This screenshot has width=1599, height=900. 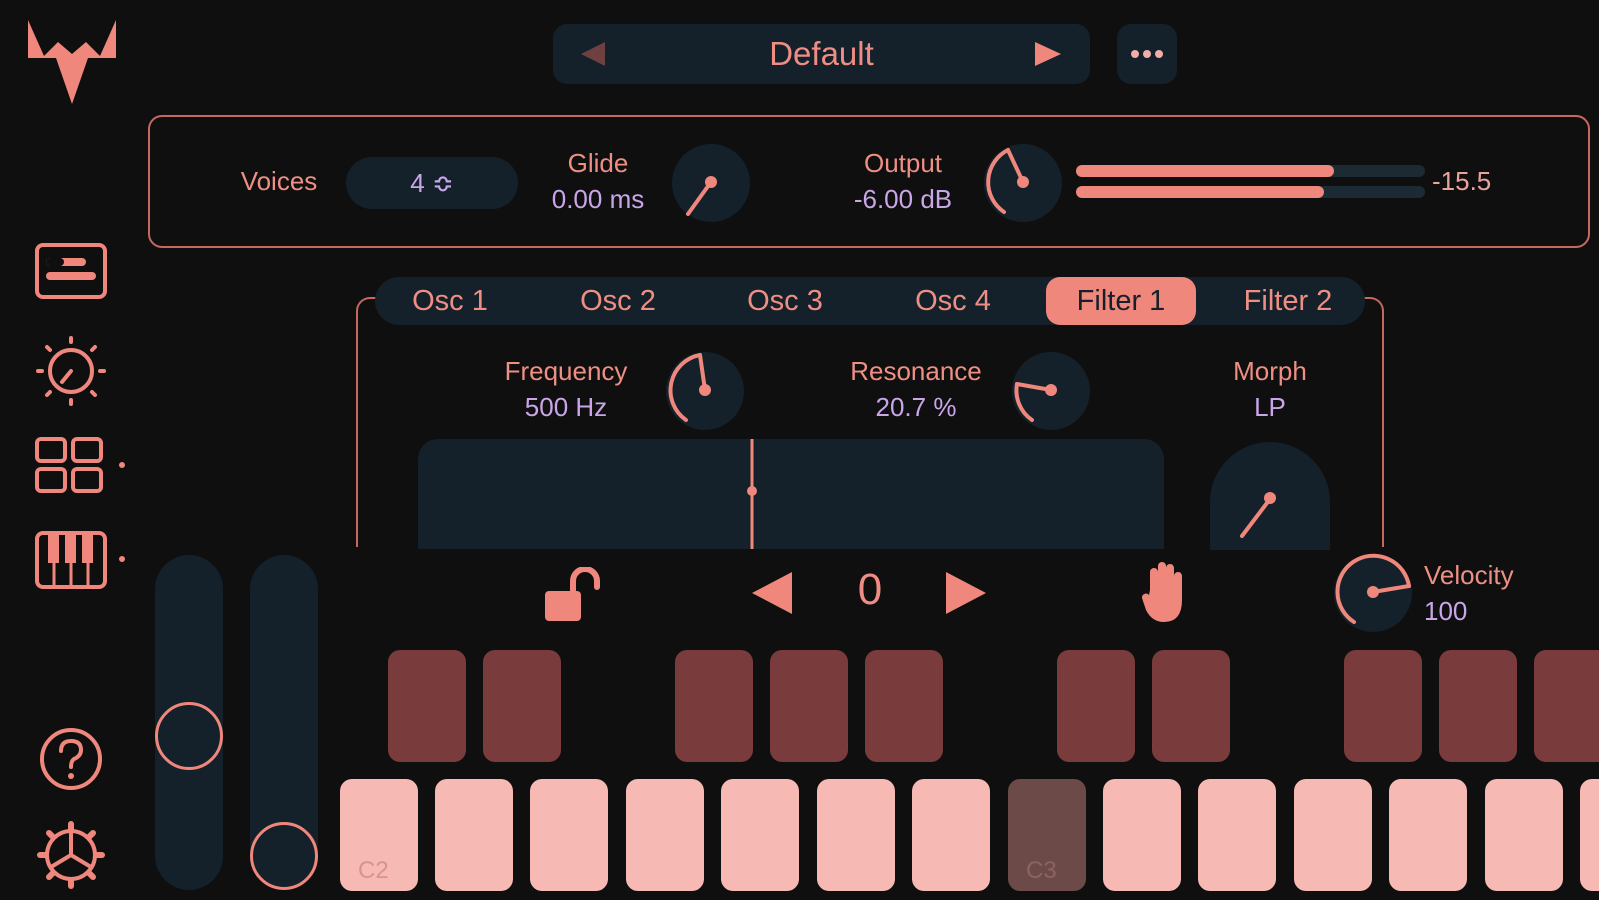 What do you see at coordinates (916, 407) in the screenshot?
I see `resonance-value: 20.7 %` at bounding box center [916, 407].